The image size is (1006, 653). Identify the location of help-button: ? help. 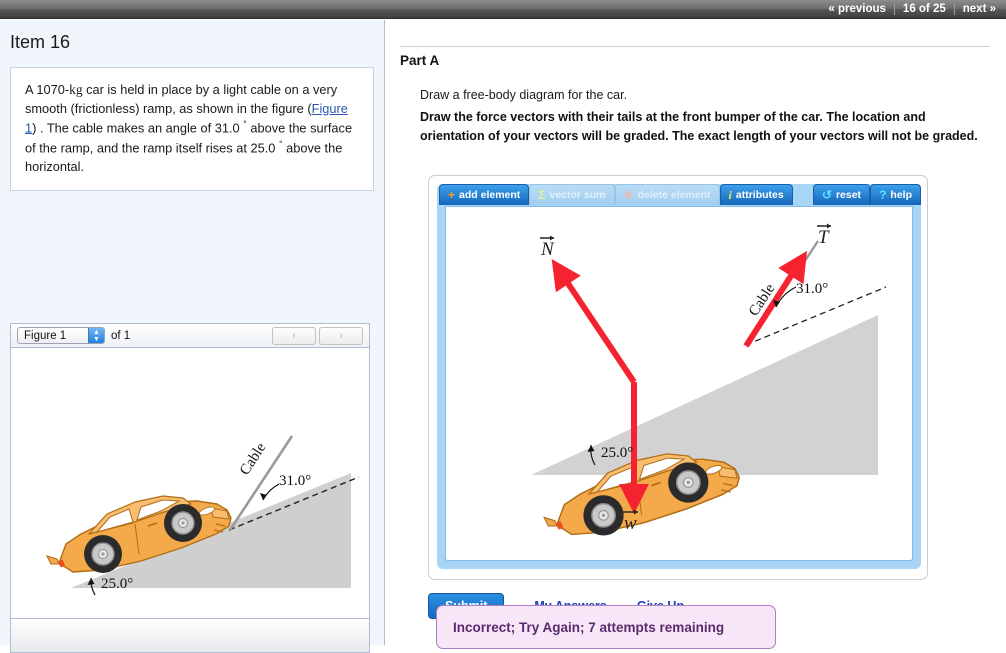
(895, 194).